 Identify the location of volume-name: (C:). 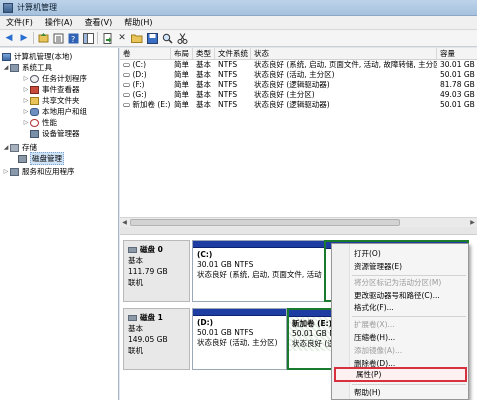
(139, 64).